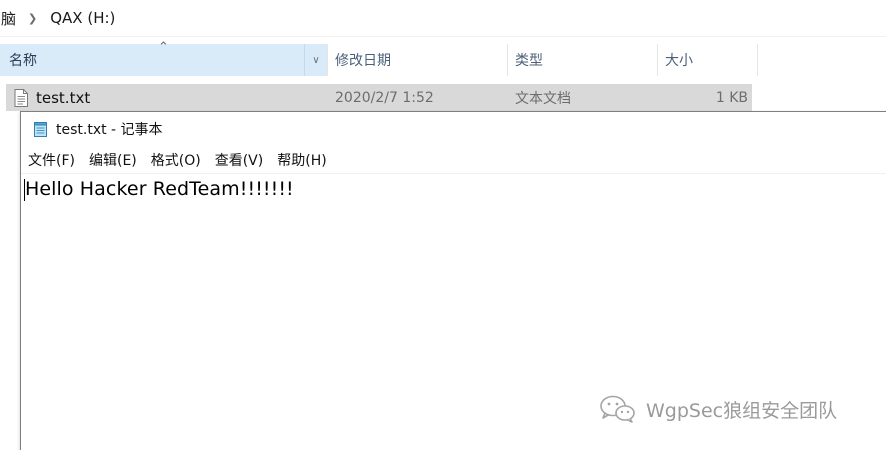  Describe the element at coordinates (63, 97) in the screenshot. I see `file-name: test.txt` at that location.